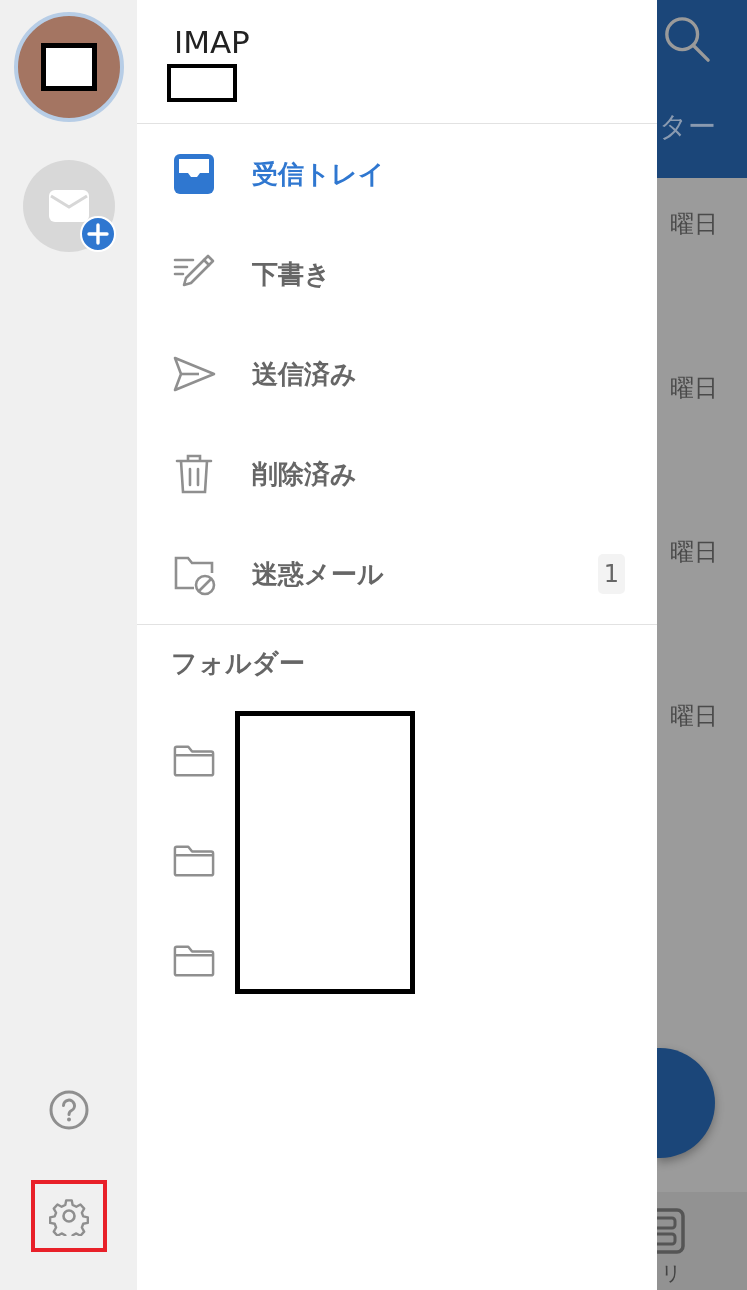  What do you see at coordinates (68, 206) in the screenshot?
I see `envelope-icon` at bounding box center [68, 206].